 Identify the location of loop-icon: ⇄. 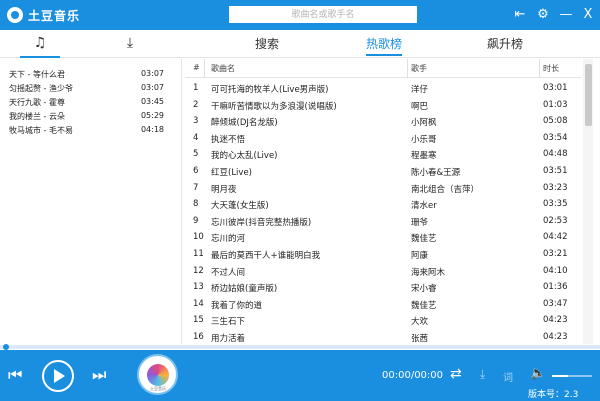
(456, 374).